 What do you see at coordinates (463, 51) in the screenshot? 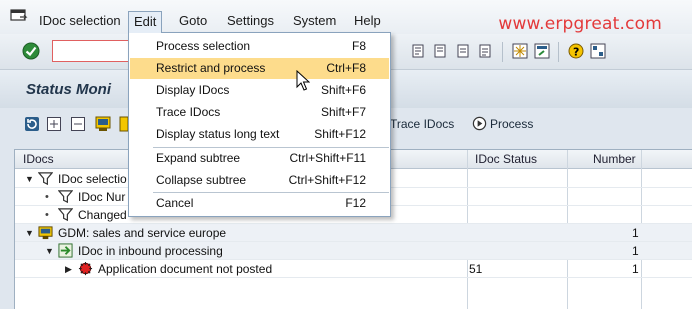
I see `first-page-icon` at bounding box center [463, 51].